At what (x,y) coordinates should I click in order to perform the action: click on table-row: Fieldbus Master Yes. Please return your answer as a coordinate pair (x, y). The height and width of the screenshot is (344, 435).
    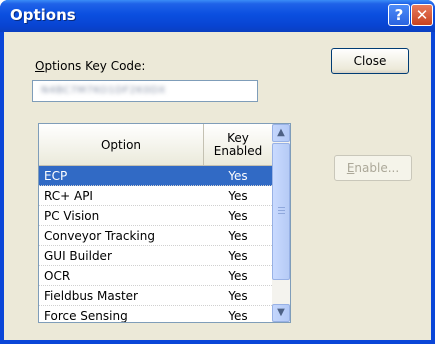
    Looking at the image, I should click on (155, 296).